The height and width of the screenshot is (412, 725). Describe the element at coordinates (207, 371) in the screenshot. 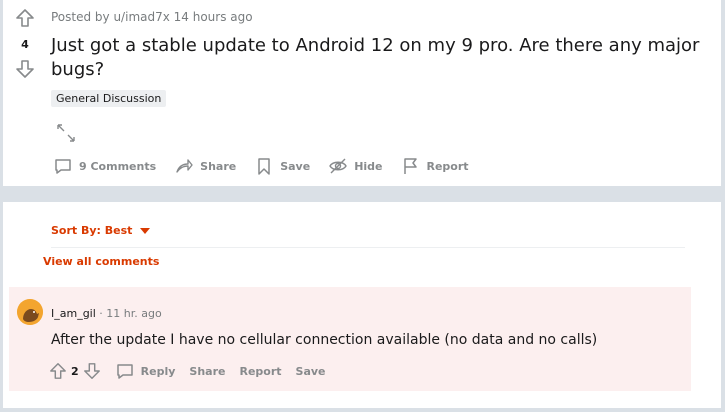

I see `comment-share-button: Share` at that location.